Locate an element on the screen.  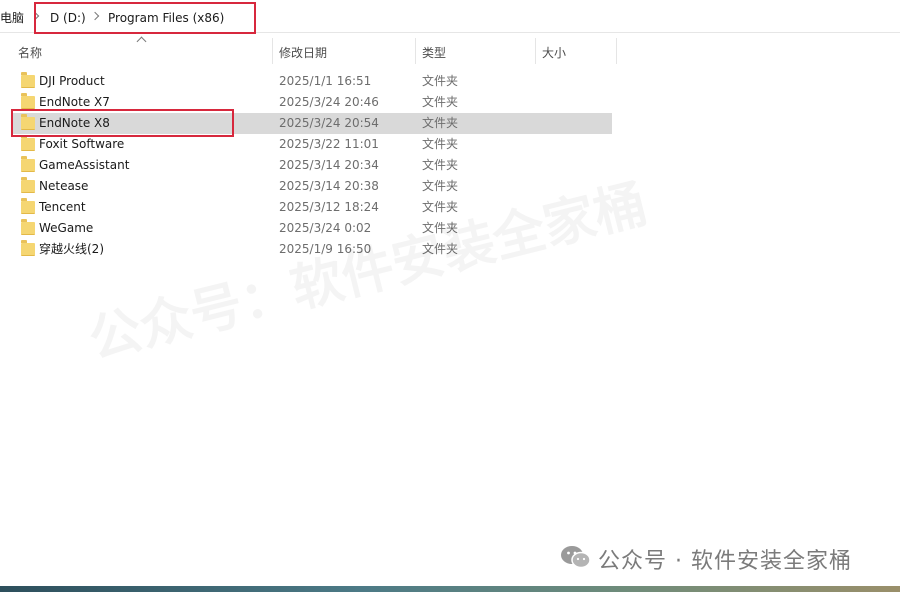
wechat-icon is located at coordinates (576, 557).